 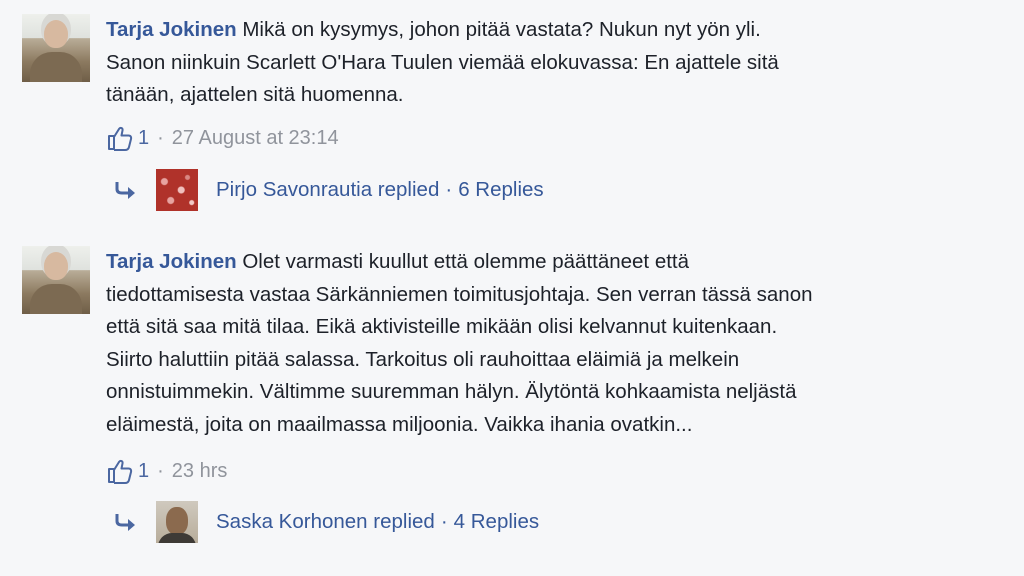 I want to click on replies-link: Saska Korhonen replied · 4 Replies, so click(x=326, y=522).